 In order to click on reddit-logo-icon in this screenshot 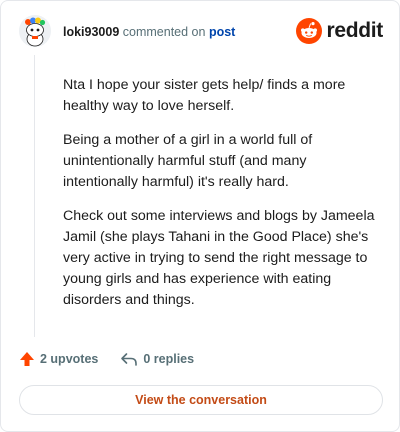, I will do `click(309, 31)`.